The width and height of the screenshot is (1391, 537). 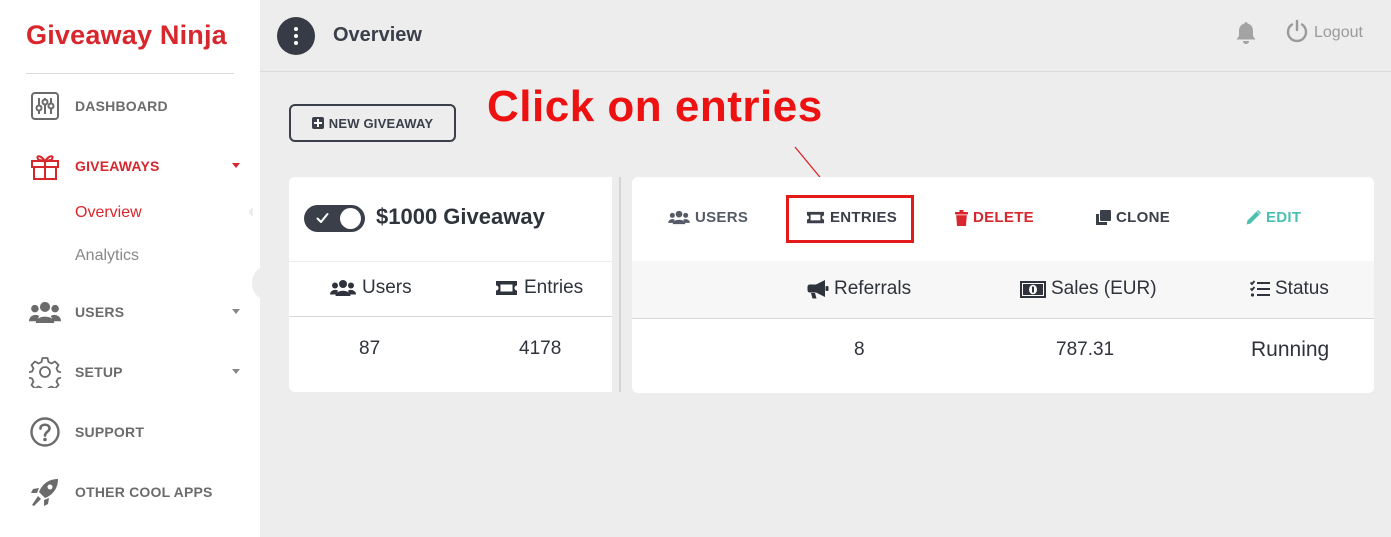 What do you see at coordinates (317, 123) in the screenshot?
I see `plus-square-icon` at bounding box center [317, 123].